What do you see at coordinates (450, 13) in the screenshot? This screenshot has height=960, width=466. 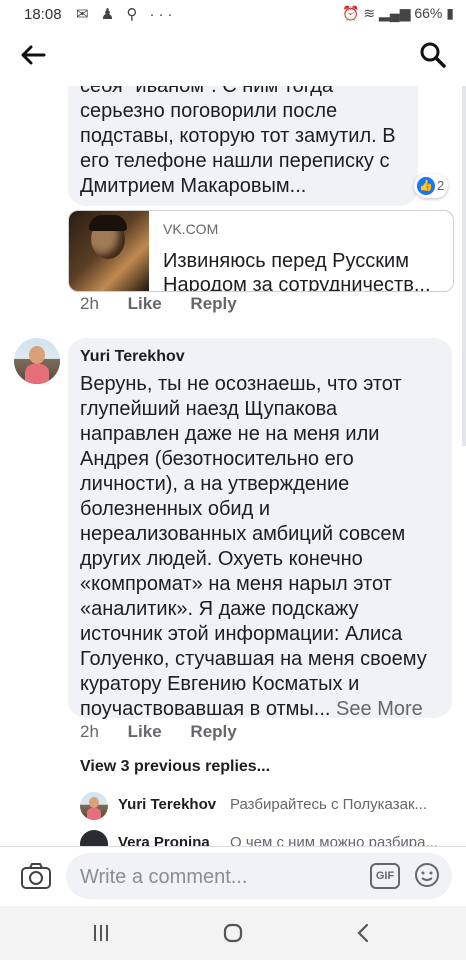 I see `battery-icon: ▮` at bounding box center [450, 13].